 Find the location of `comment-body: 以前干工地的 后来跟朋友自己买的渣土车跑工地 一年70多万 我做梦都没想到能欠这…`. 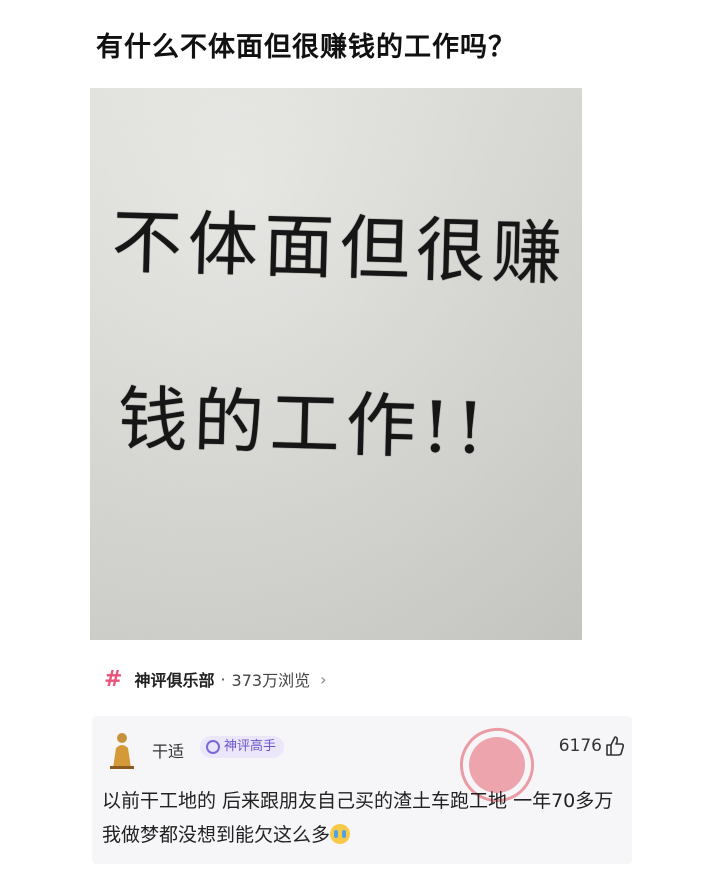

comment-body: 以前干工地的 后来跟朋友自己买的渣土车跑工地 一年70多万 我做梦都没想到能欠这… is located at coordinates (358, 818).